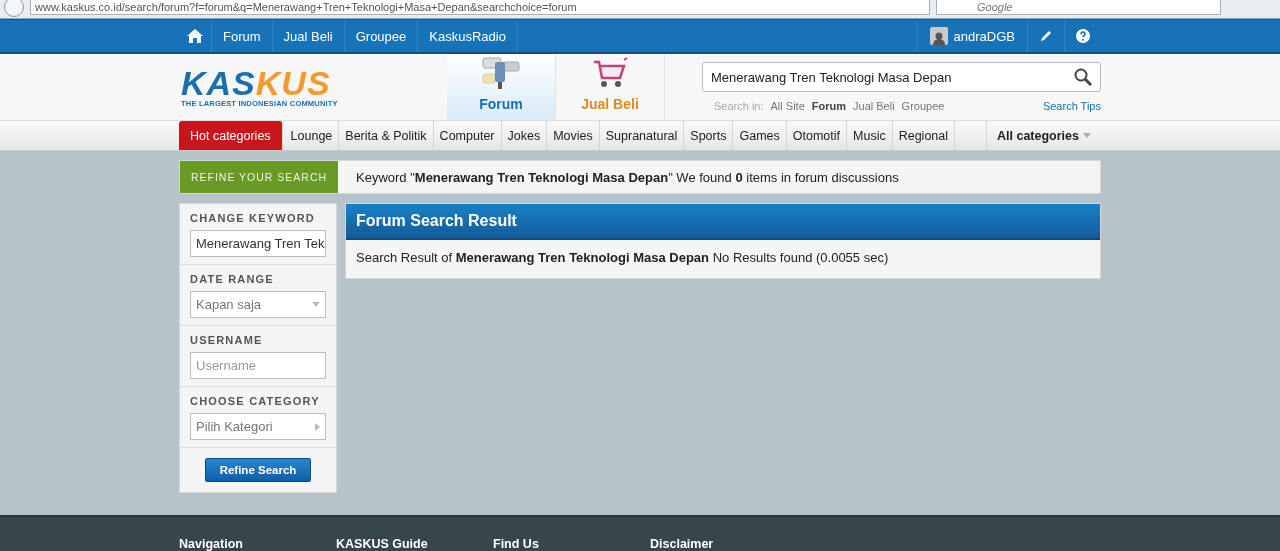 This screenshot has width=1280, height=551. I want to click on footer-heading: Disclaimer, so click(682, 544).